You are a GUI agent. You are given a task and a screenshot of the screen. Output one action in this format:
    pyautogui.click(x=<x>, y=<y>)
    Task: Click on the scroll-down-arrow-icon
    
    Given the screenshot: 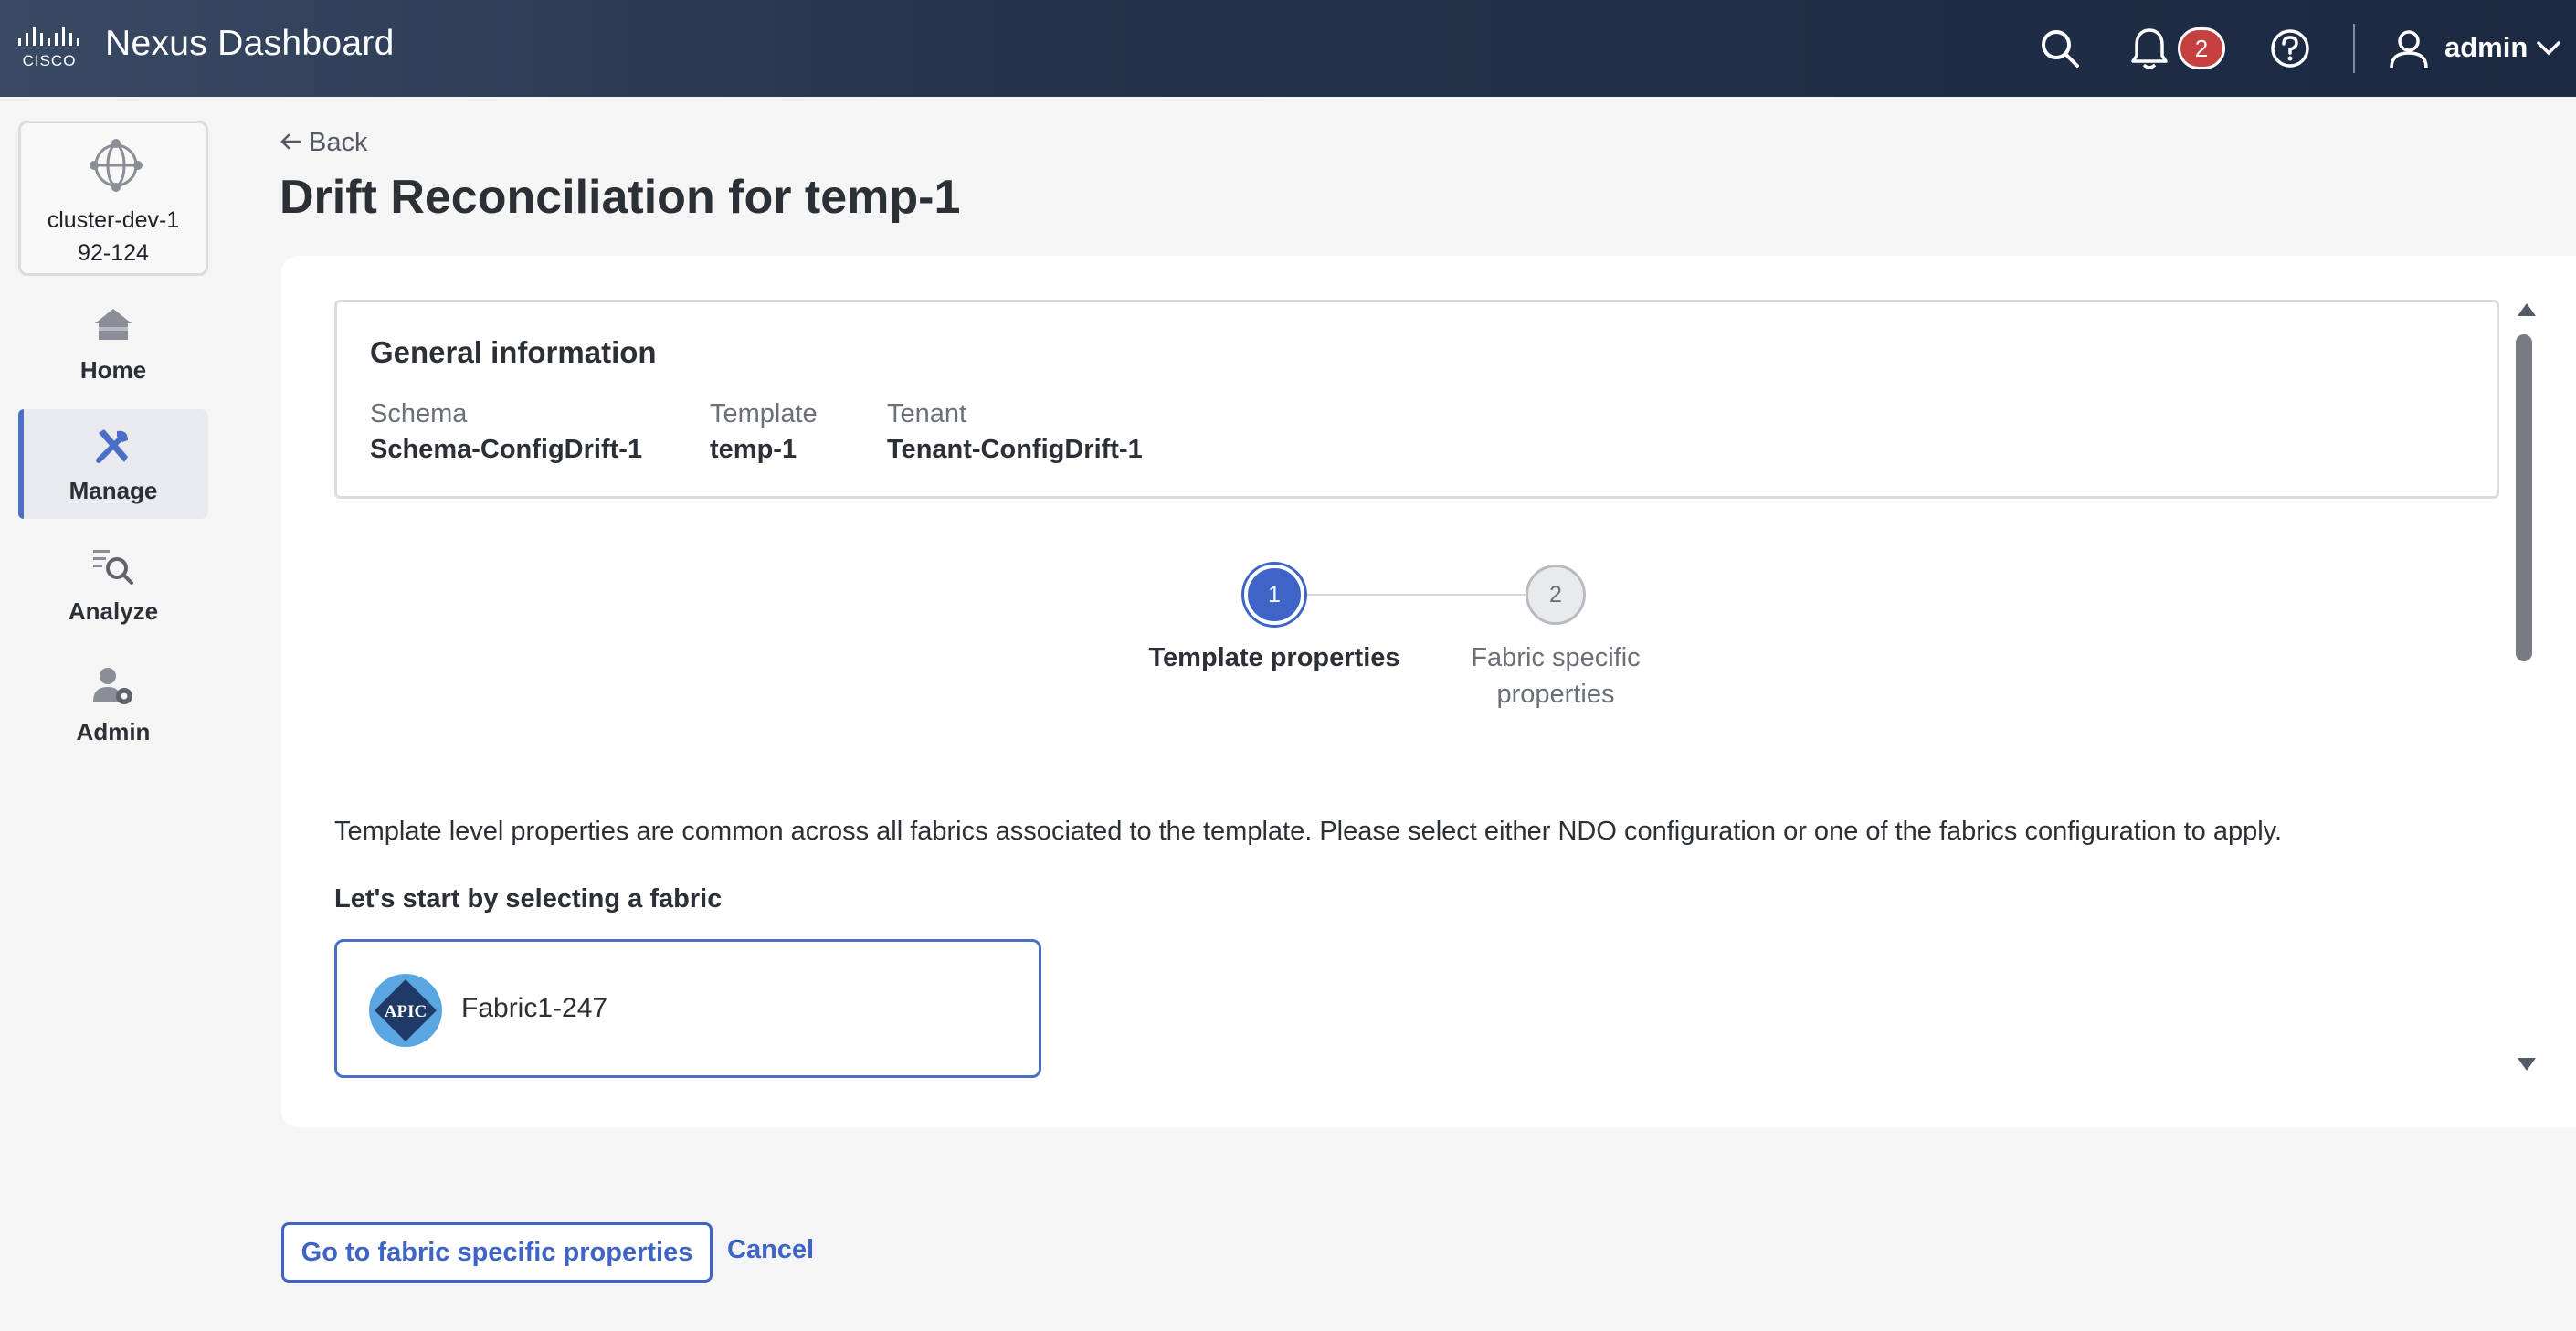 What is the action you would take?
    pyautogui.click(x=2527, y=1064)
    